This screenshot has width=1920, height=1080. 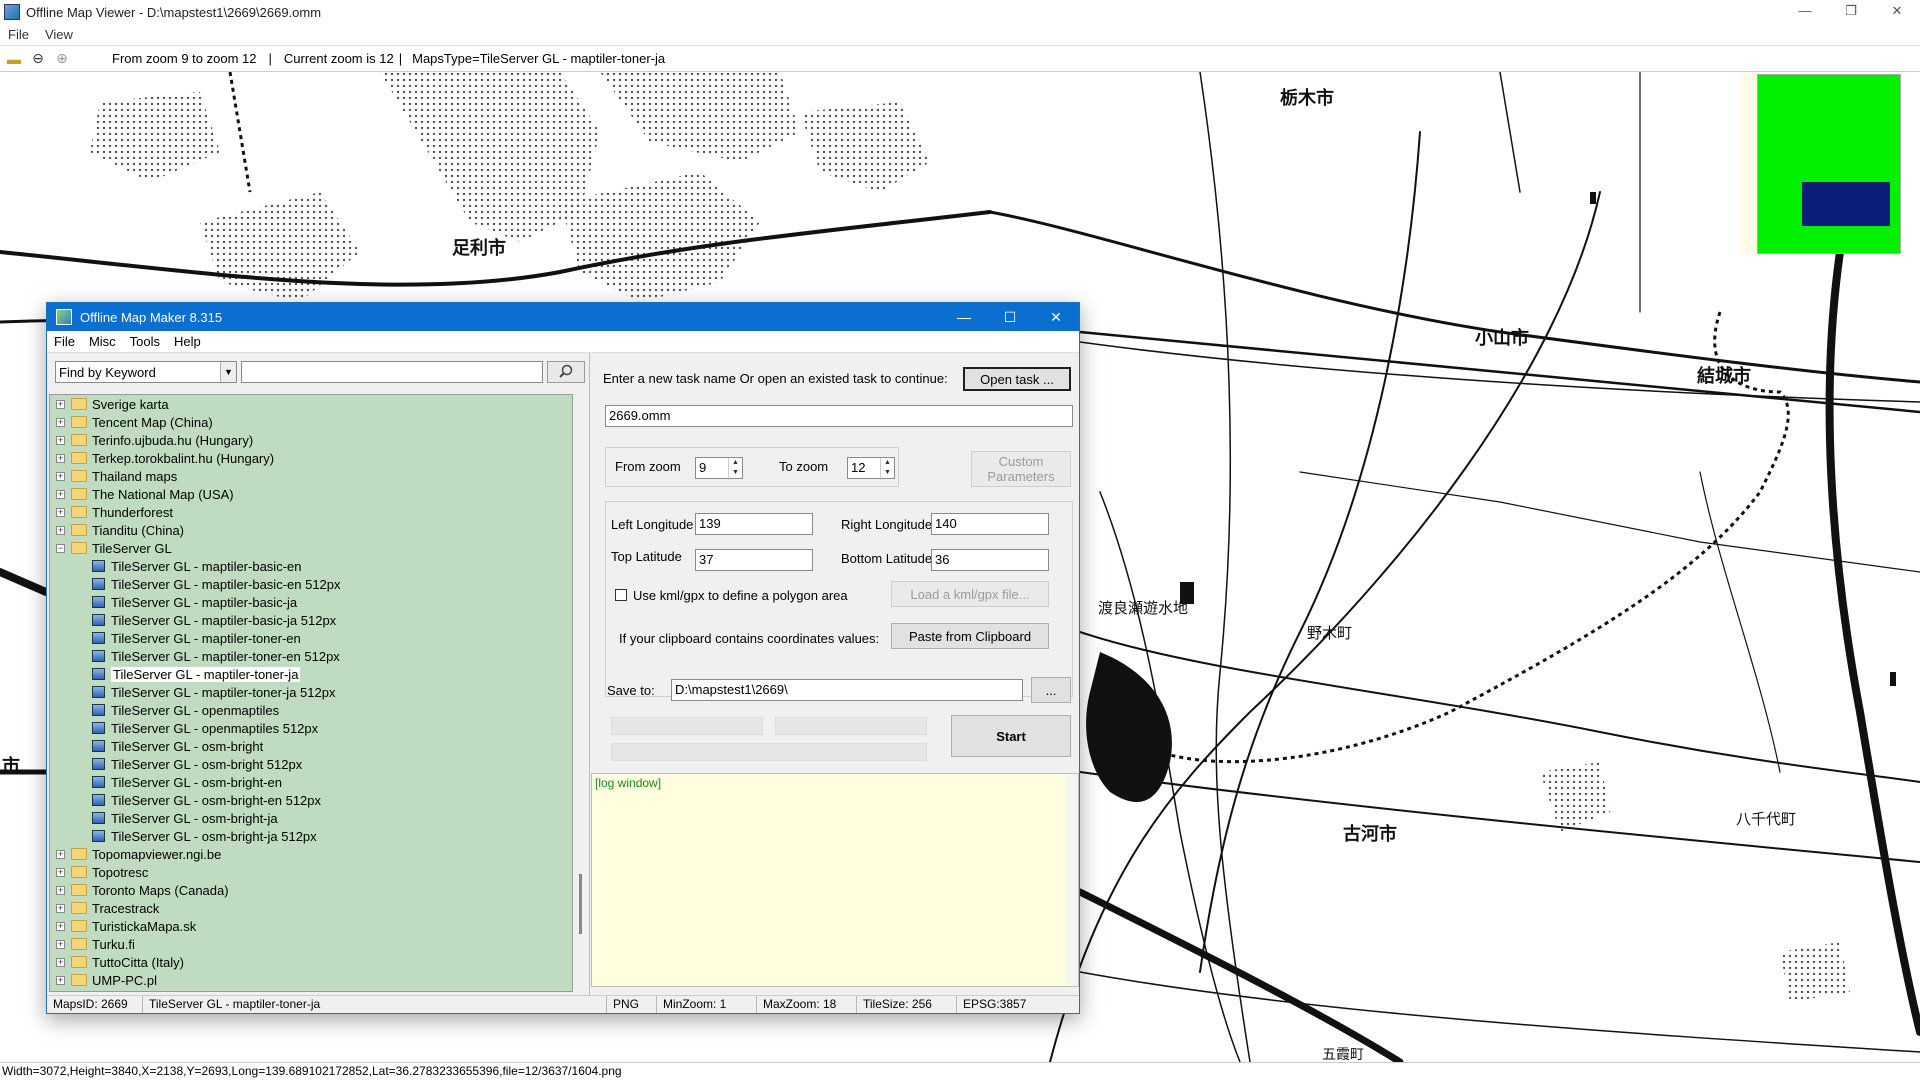 I want to click on top-latitude-field: 37, so click(x=754, y=560).